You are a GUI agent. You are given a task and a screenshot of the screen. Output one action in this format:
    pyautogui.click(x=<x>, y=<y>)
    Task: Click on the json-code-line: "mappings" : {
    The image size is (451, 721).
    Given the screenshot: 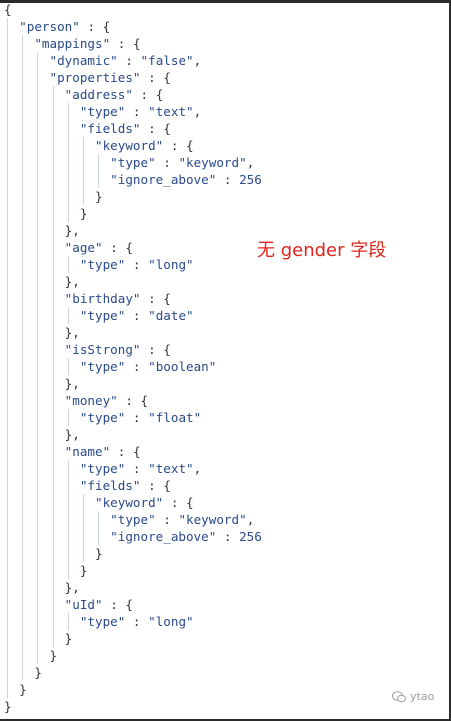 What is the action you would take?
    pyautogui.click(x=87, y=43)
    